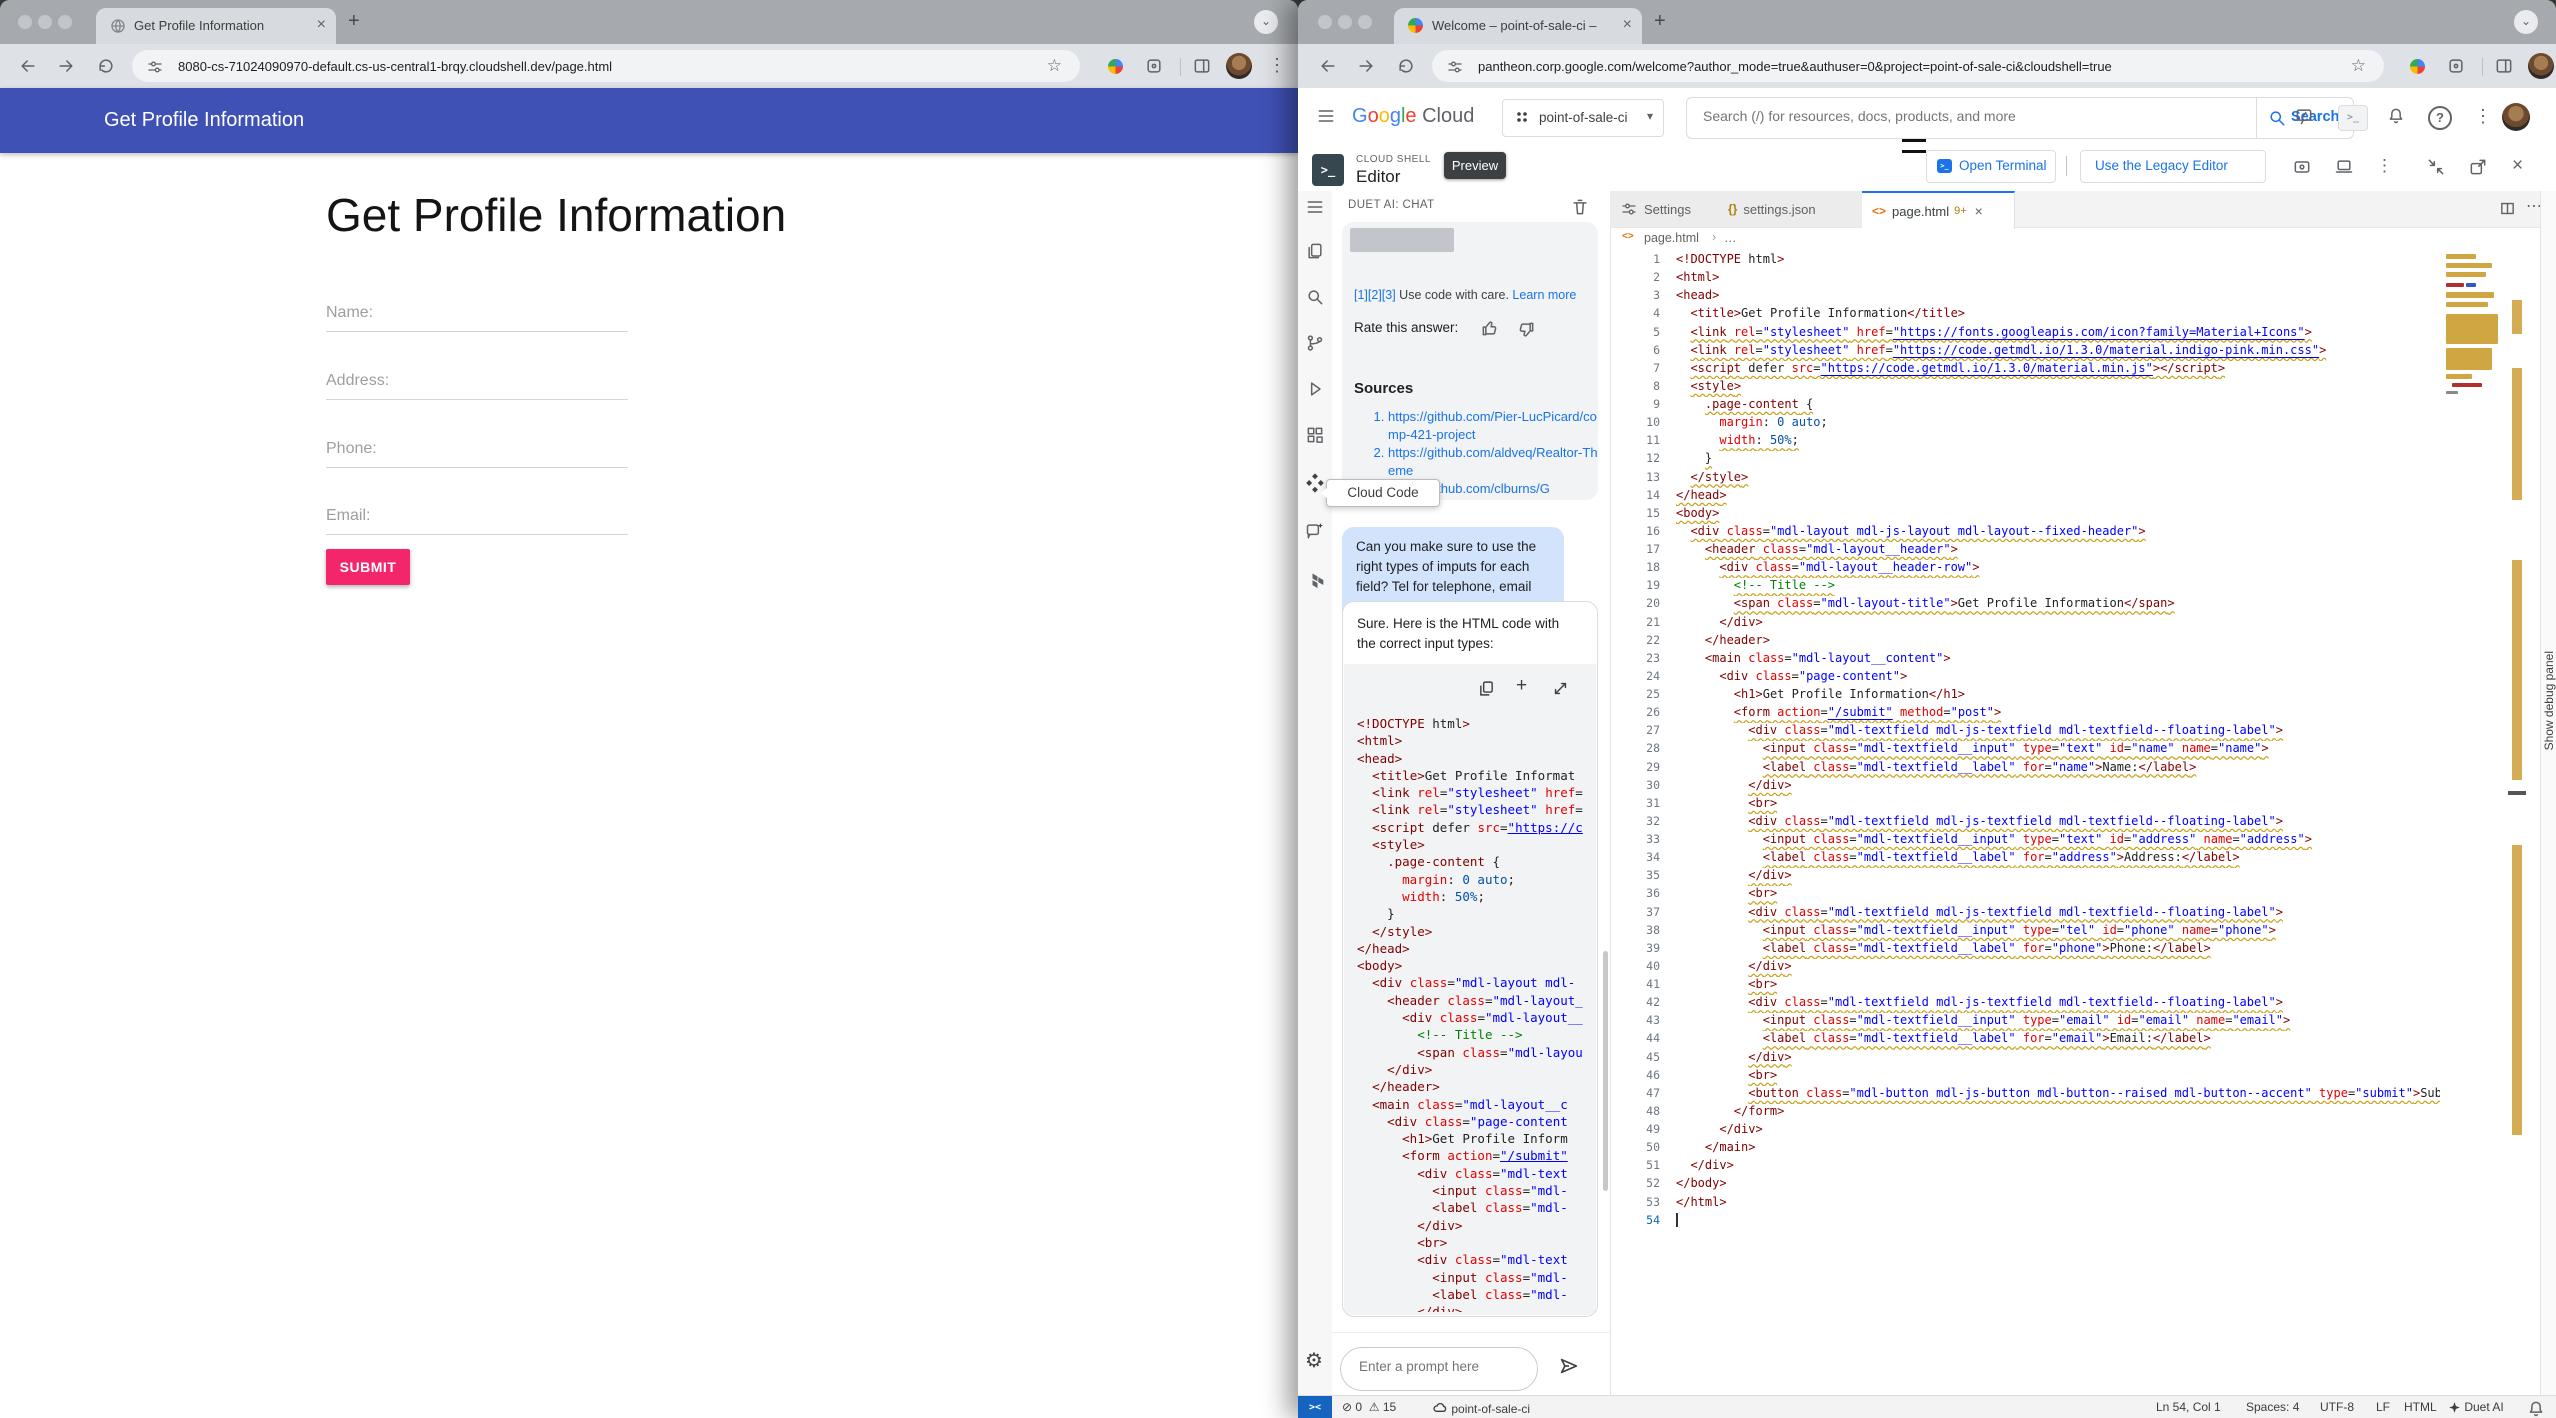 The image size is (2556, 1418). What do you see at coordinates (1315, 297) in the screenshot?
I see `search-icon` at bounding box center [1315, 297].